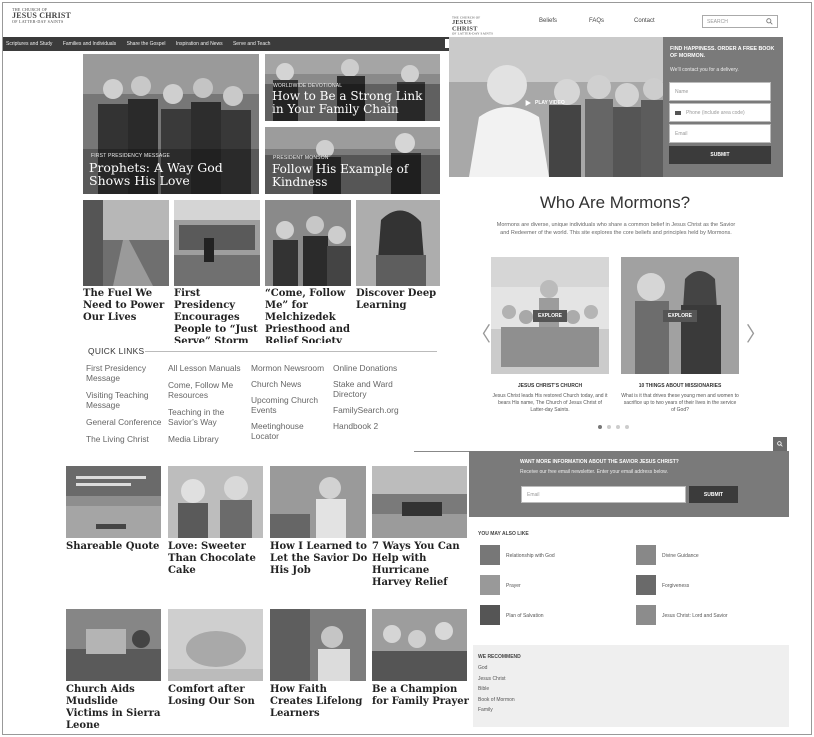  I want to click on story-image-fuel, so click(126, 243).